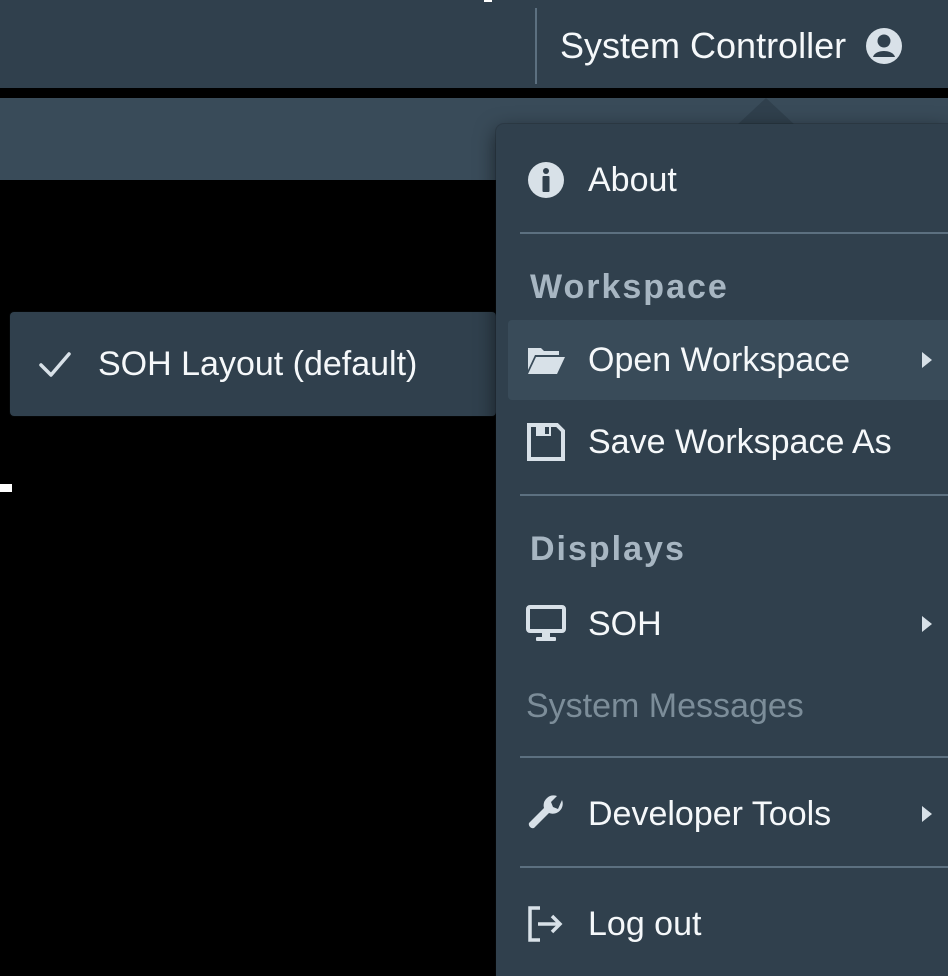  Describe the element at coordinates (703, 45) in the screenshot. I see `user-label: System Controller` at that location.